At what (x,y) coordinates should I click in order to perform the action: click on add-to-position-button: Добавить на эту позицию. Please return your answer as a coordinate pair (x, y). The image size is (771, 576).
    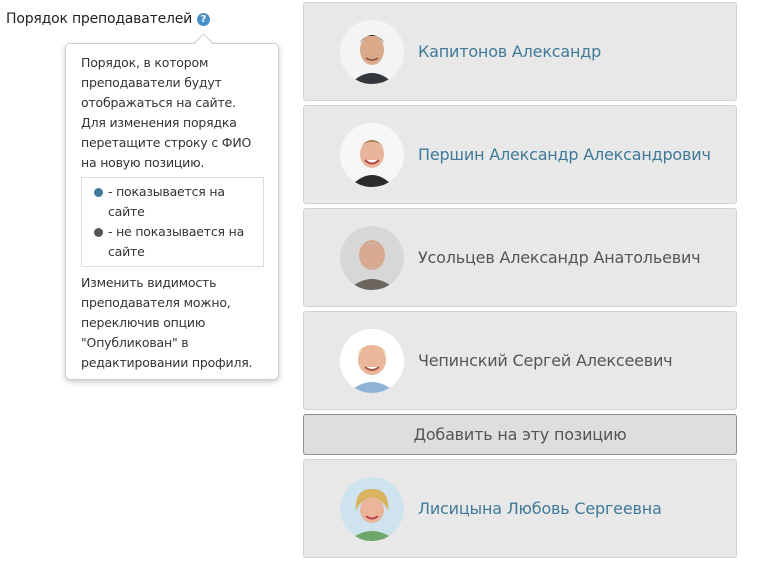
    Looking at the image, I should click on (520, 434).